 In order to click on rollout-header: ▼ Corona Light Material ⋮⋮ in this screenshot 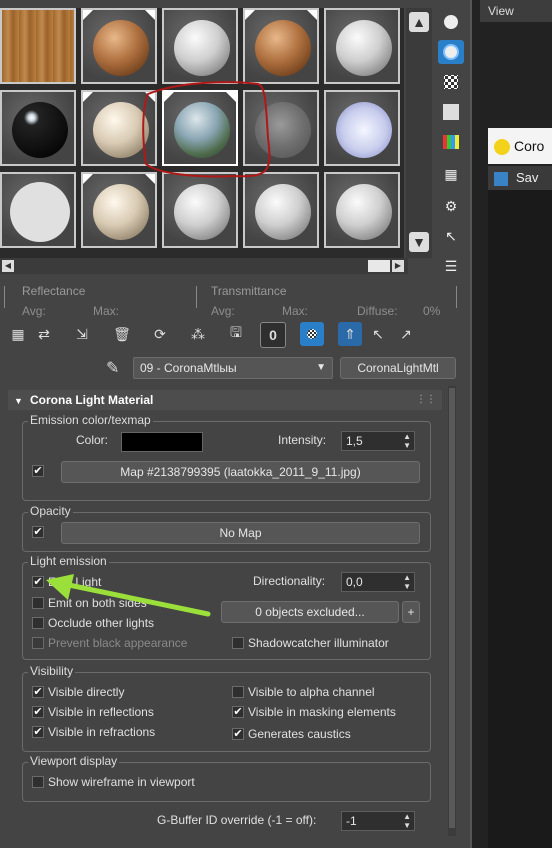, I will do `click(225, 400)`.